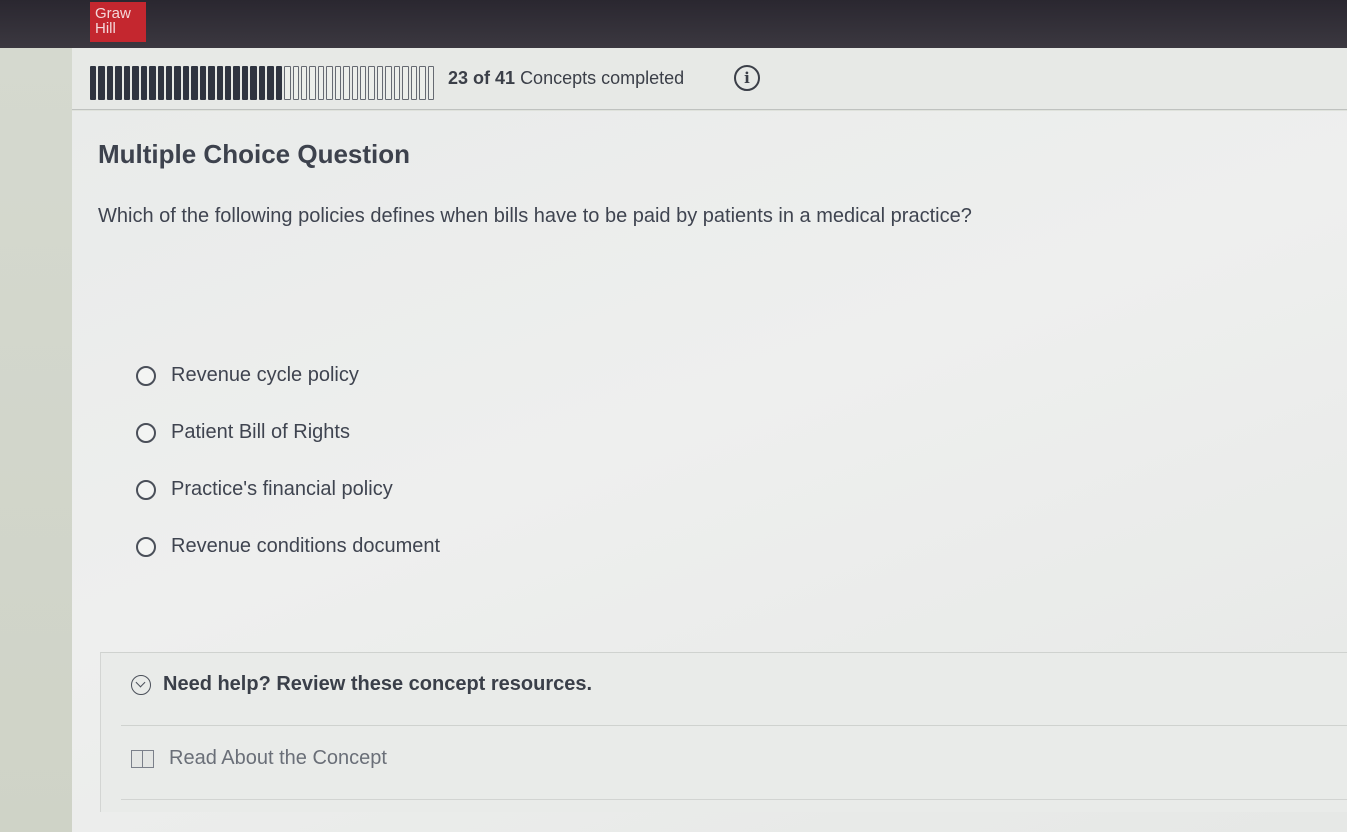 Image resolution: width=1347 pixels, height=832 pixels. Describe the element at coordinates (254, 154) in the screenshot. I see `question-type-heading: Multiple Choice Question` at that location.